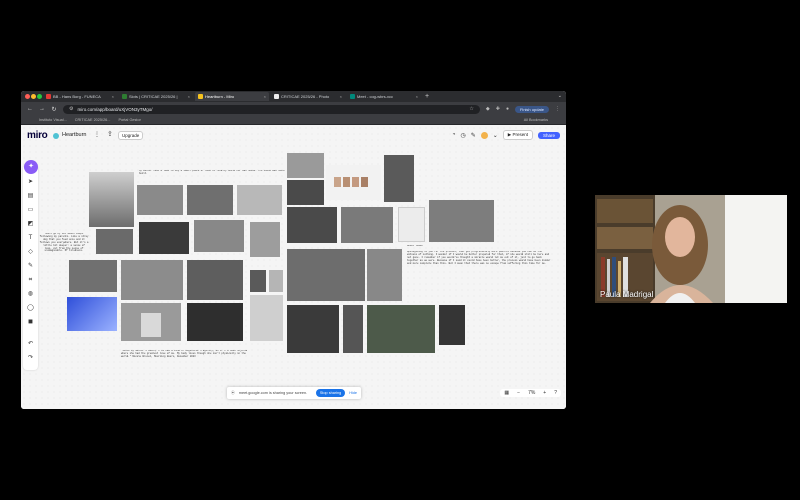  I want to click on address-bar: ⚙ miro.com/app/board/uXjVON3yTMgo/ ☆, so click(271, 109).